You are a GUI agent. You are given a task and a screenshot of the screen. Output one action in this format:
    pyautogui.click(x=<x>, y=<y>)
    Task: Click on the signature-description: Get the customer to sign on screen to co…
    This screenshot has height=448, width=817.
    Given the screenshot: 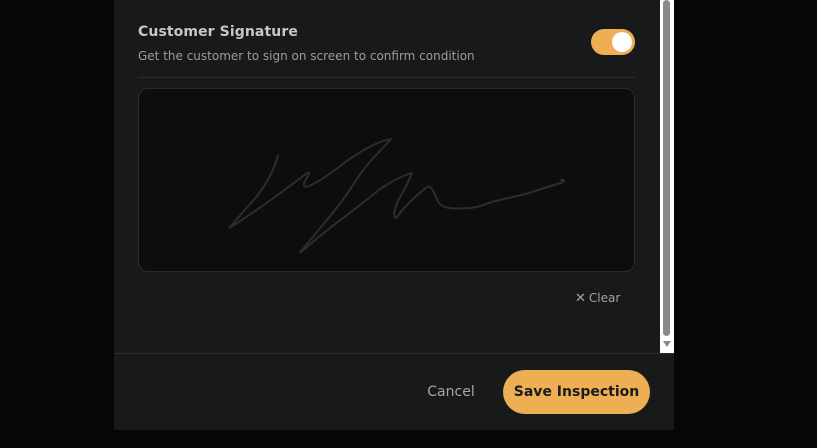 What is the action you would take?
    pyautogui.click(x=306, y=56)
    